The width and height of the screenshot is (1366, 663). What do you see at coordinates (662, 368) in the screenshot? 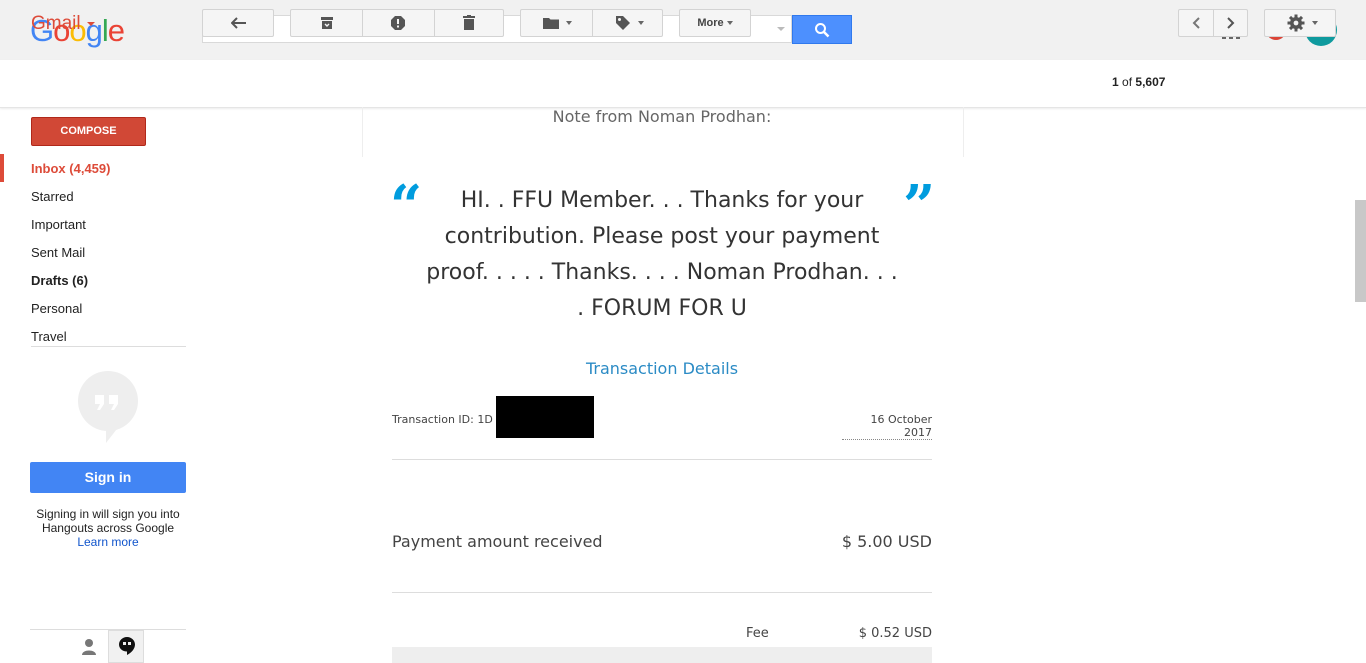
I see `transaction-details-title: Transaction Details` at bounding box center [662, 368].